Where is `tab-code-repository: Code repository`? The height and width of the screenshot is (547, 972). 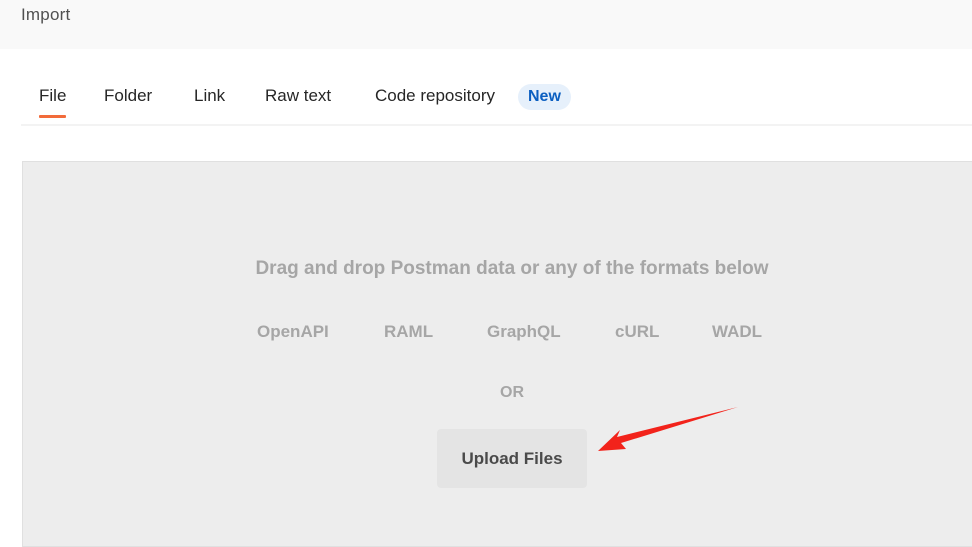
tab-code-repository: Code repository is located at coordinates (435, 96).